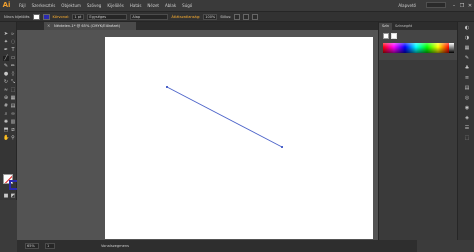  I want to click on hand-tool-icon: ✋, so click(6, 138).